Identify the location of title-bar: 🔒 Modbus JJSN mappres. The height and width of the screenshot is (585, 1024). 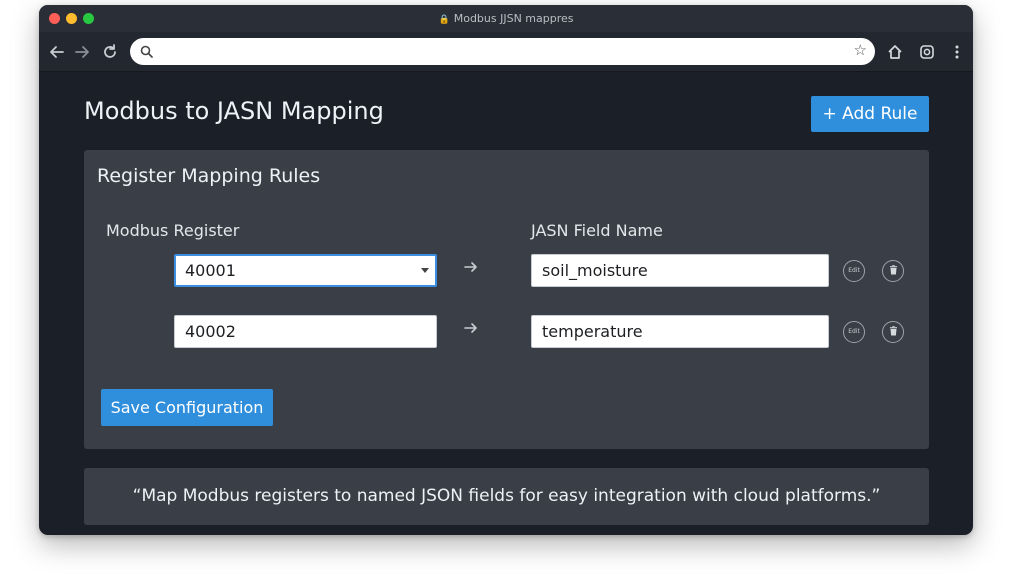
(506, 18).